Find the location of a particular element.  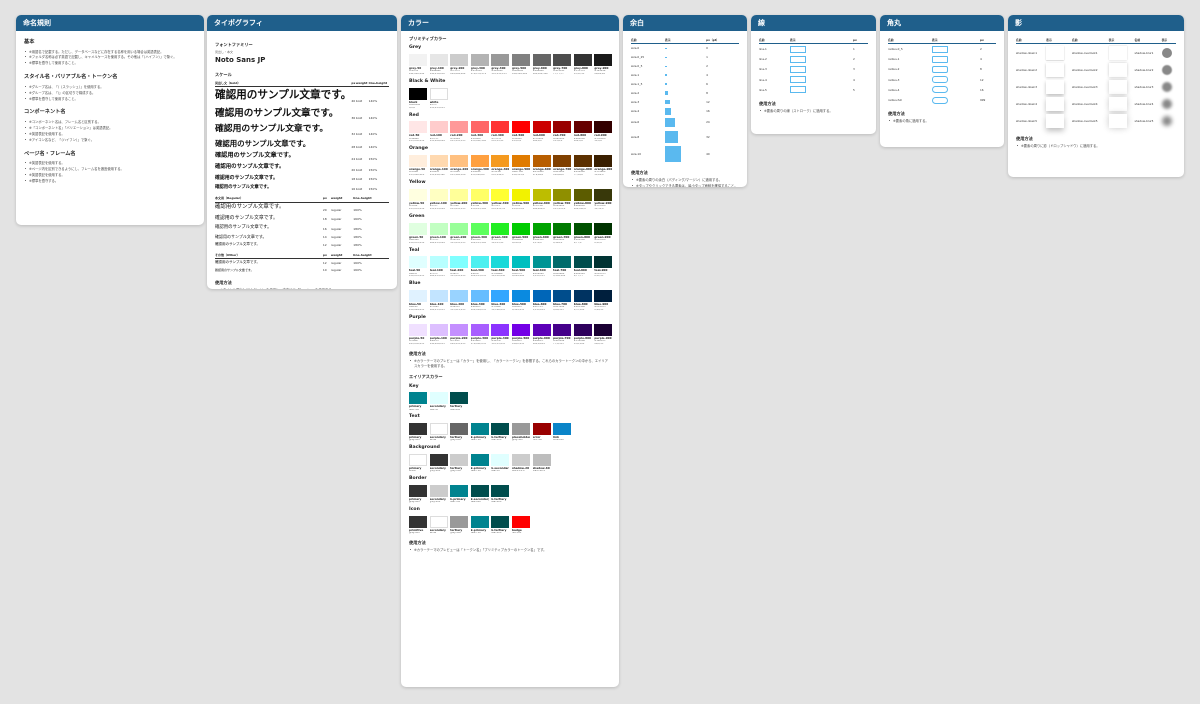

color-swatch: blue-900 #001d33 0,29,51 is located at coordinates (603, 301).